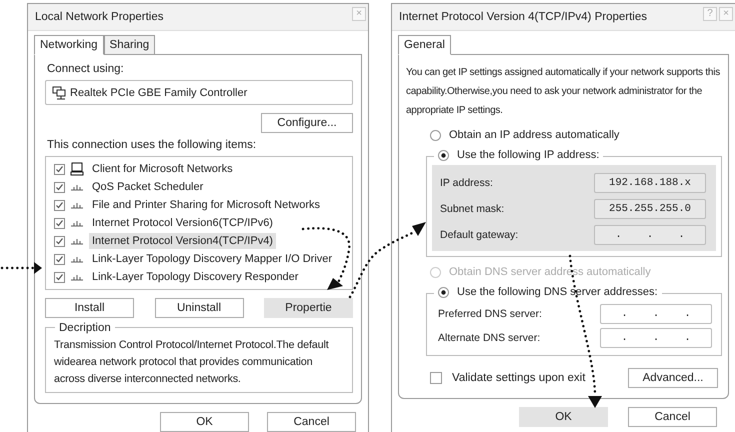 The image size is (735, 432). I want to click on computer-icon, so click(77, 169).